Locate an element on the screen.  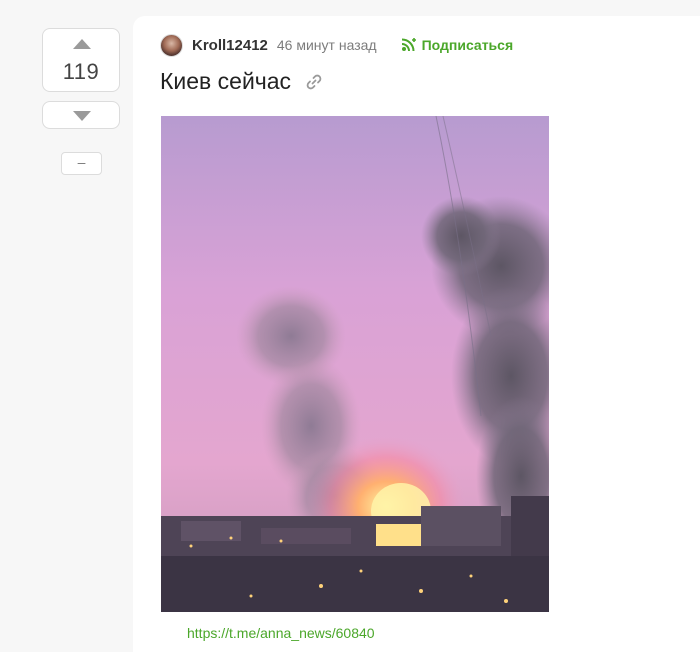
post-title-row: Киев сейчас is located at coordinates (241, 81).